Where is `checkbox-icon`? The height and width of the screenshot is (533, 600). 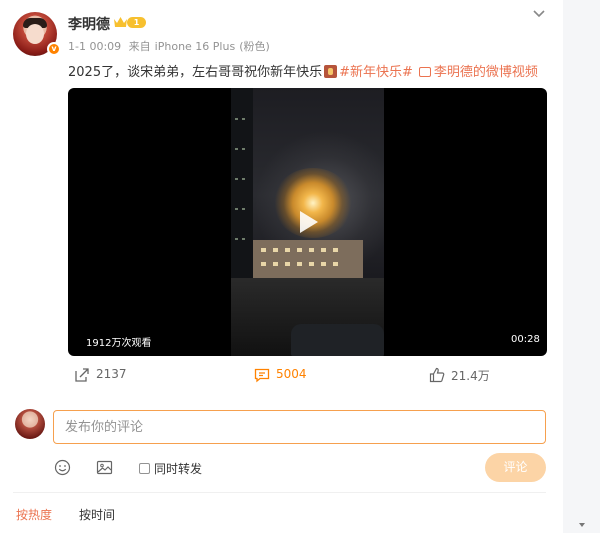 checkbox-icon is located at coordinates (144, 468).